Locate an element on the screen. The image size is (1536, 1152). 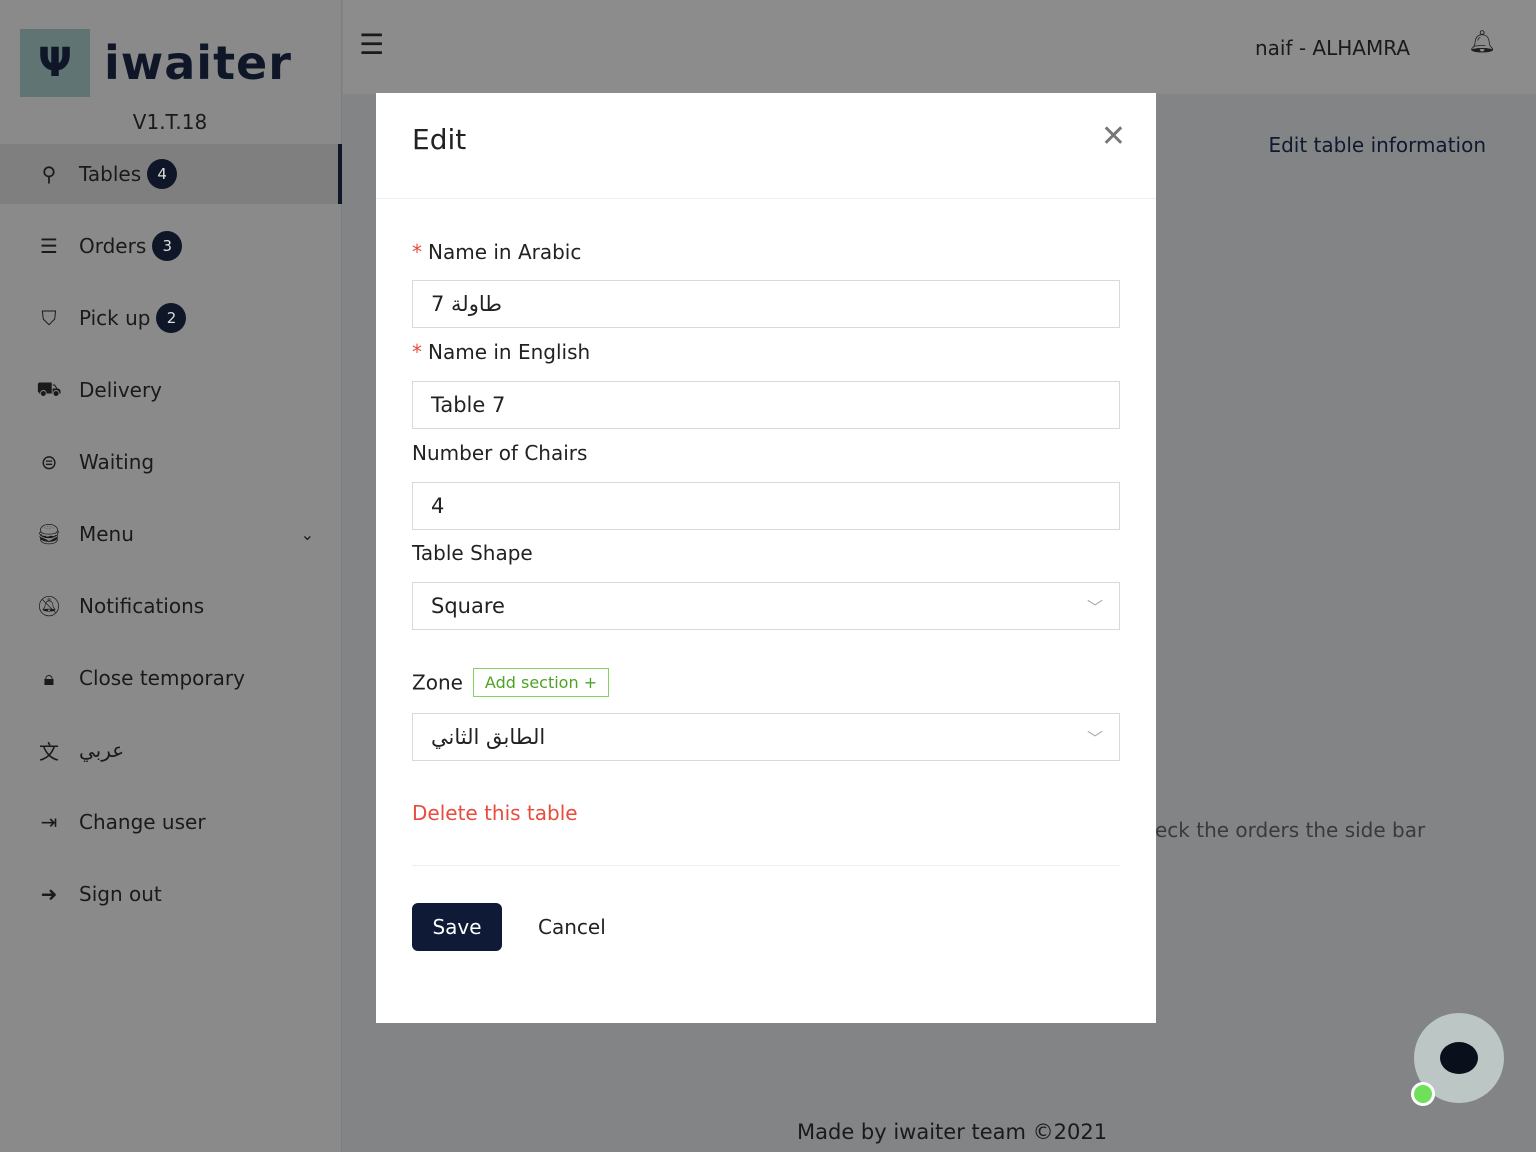
logout-icon: ⇥ is located at coordinates (49, 822).